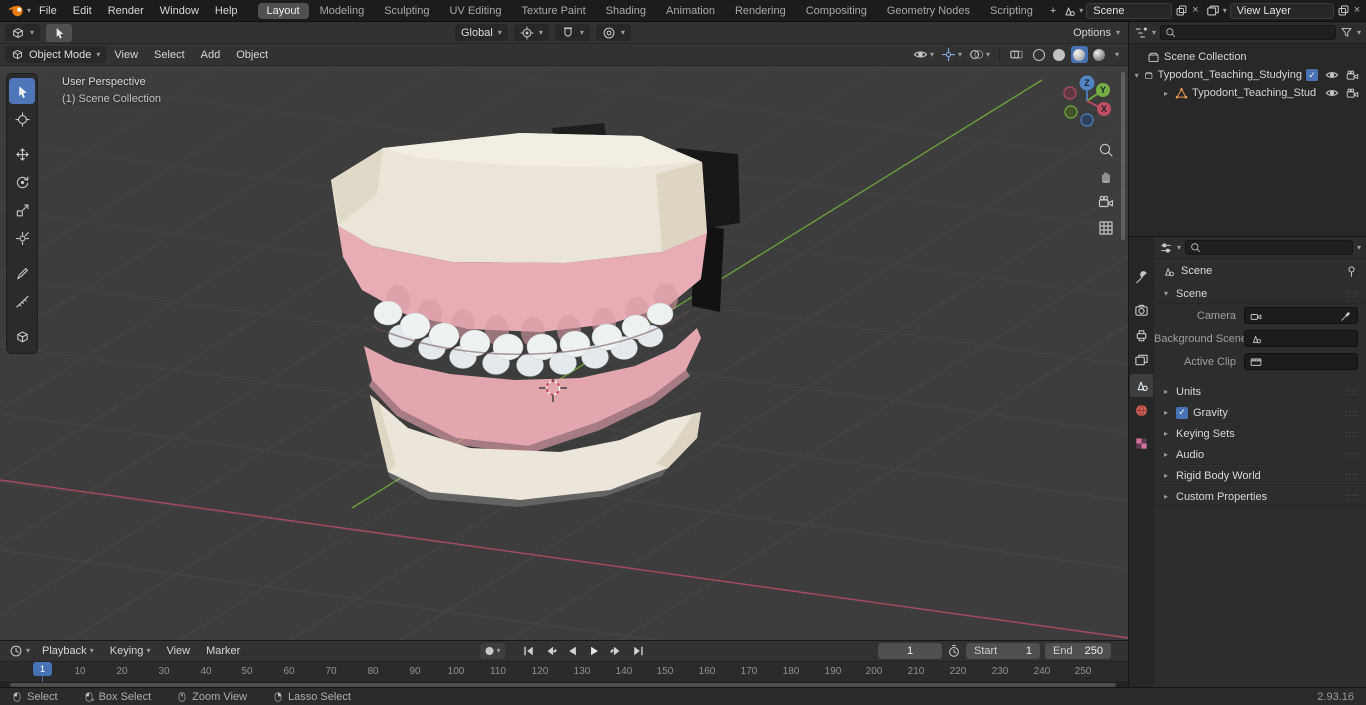 The height and width of the screenshot is (705, 1366). What do you see at coordinates (1087, 120) in the screenshot?
I see `axis-neg-z-ball` at bounding box center [1087, 120].